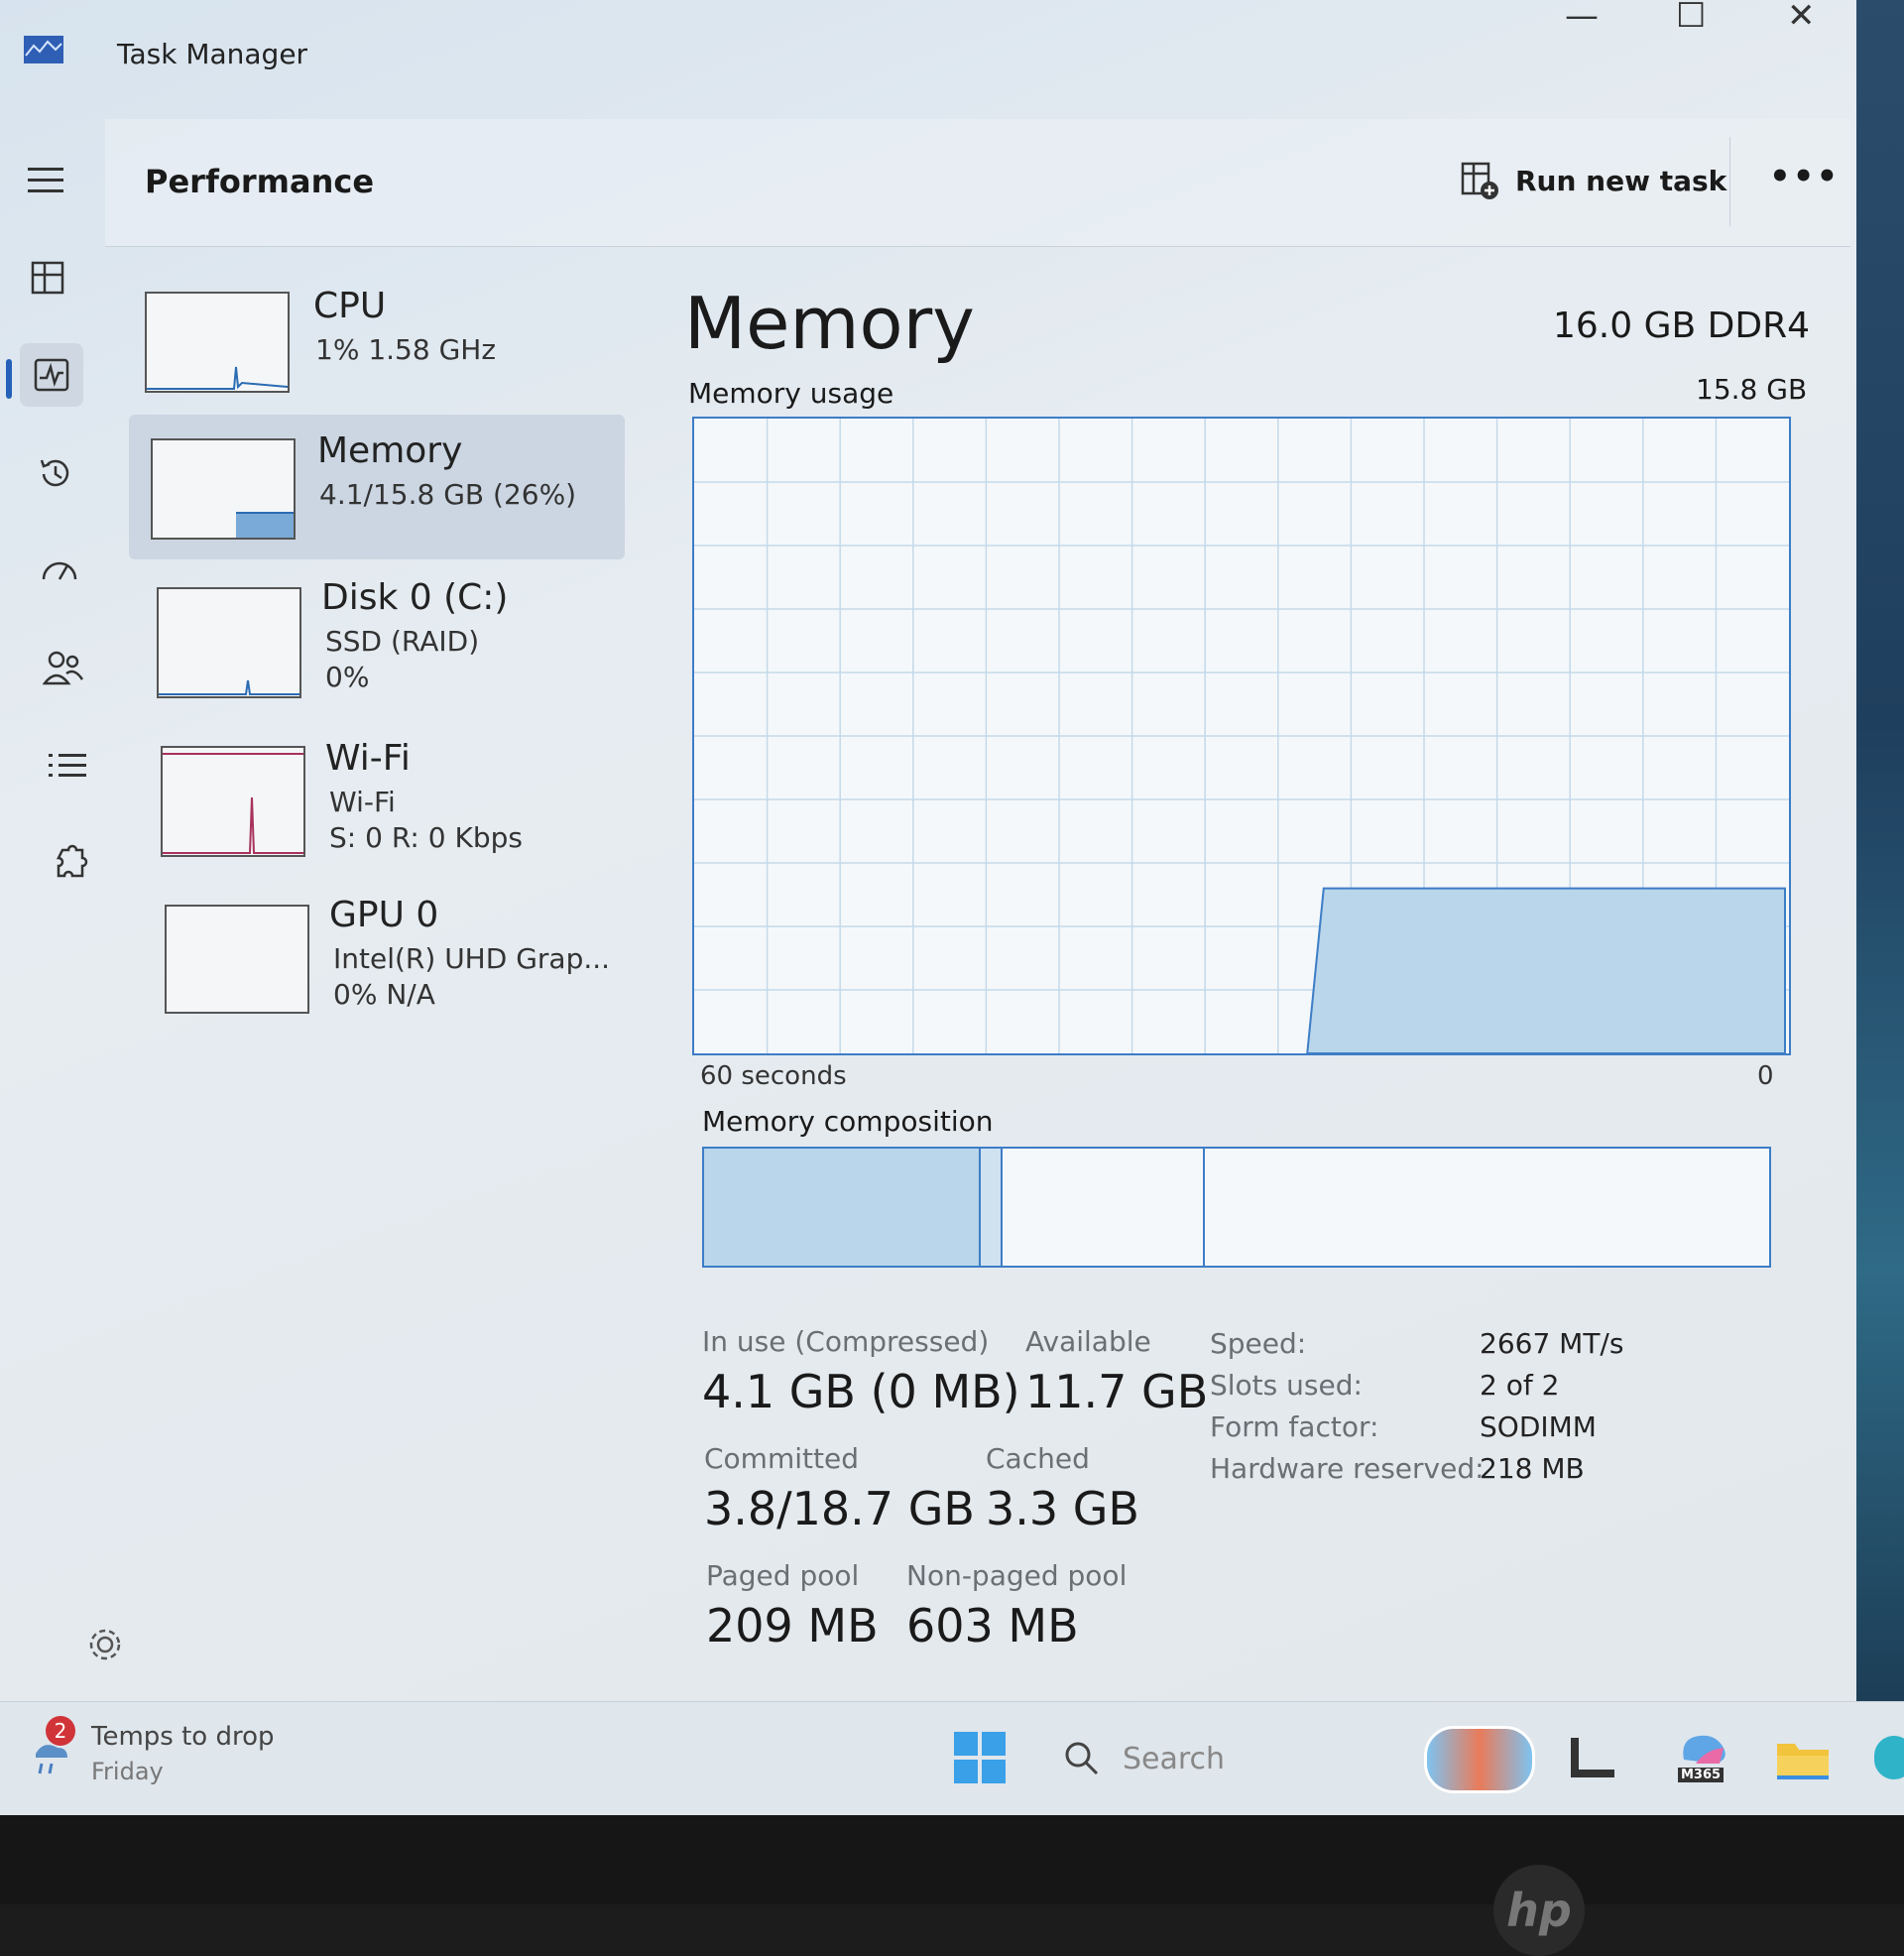 Image resolution: width=1904 pixels, height=1956 pixels. What do you see at coordinates (1103, 1207) in the screenshot?
I see `composition-standby` at bounding box center [1103, 1207].